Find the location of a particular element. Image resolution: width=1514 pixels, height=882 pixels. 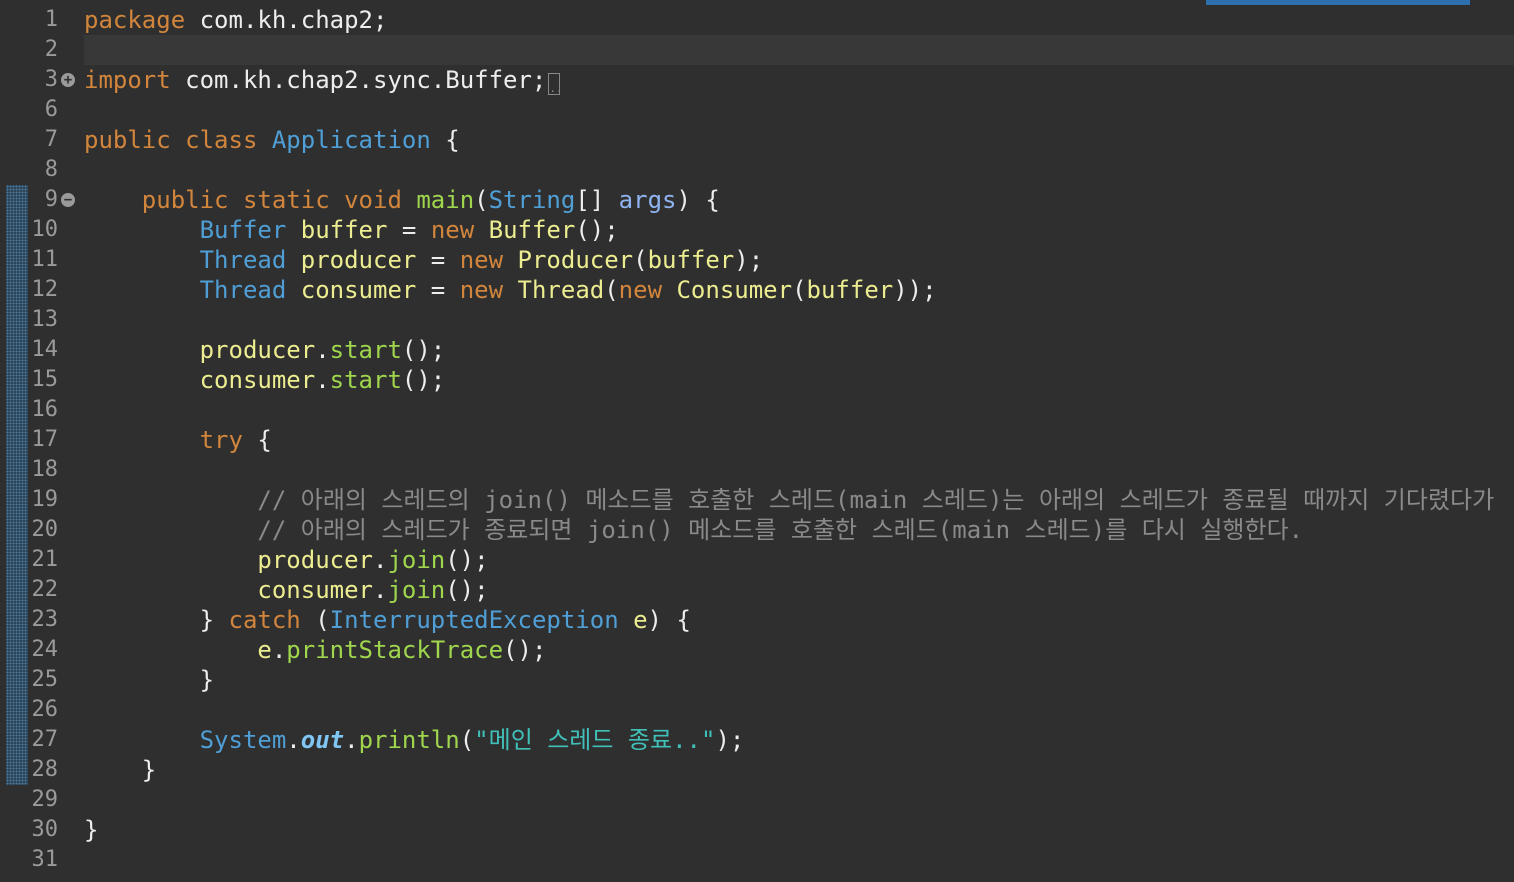

code-line: public class Application { is located at coordinates (799, 140).